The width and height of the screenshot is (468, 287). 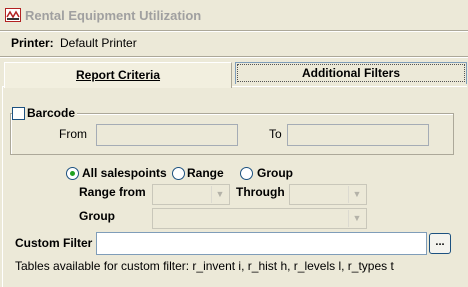 What do you see at coordinates (13, 15) in the screenshot?
I see `app-icon` at bounding box center [13, 15].